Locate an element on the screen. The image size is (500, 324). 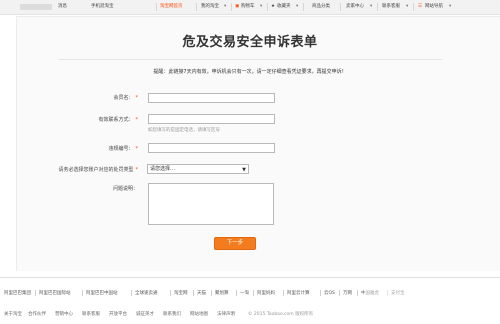
footer-link: 阿里云计算 is located at coordinates (298, 293).